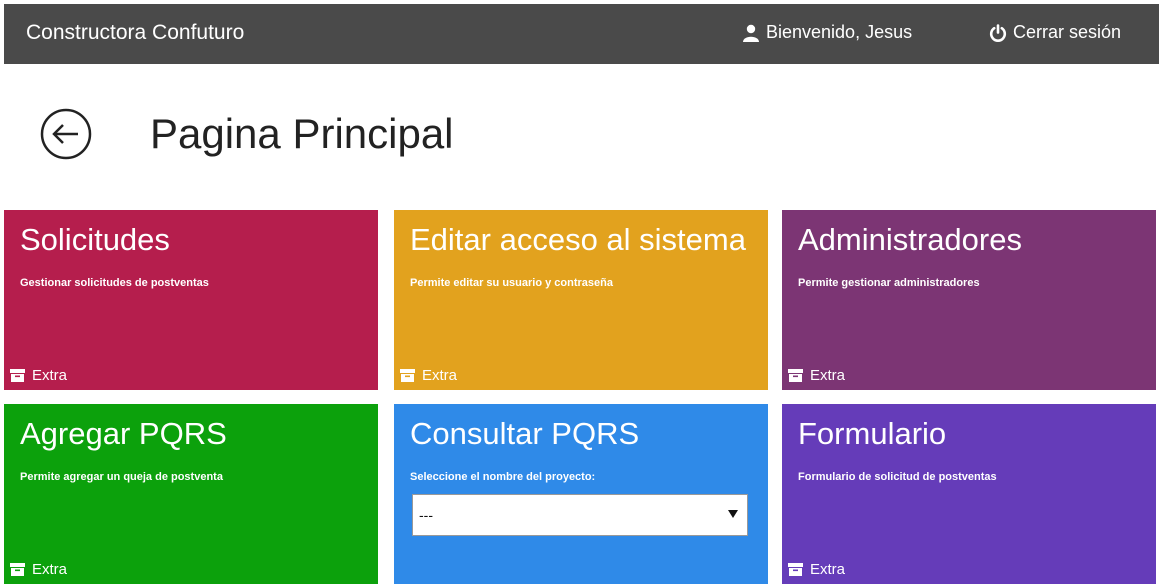 This screenshot has width=1159, height=584. Describe the element at coordinates (123, 433) in the screenshot. I see `tile-title: Agregar PQRS` at that location.